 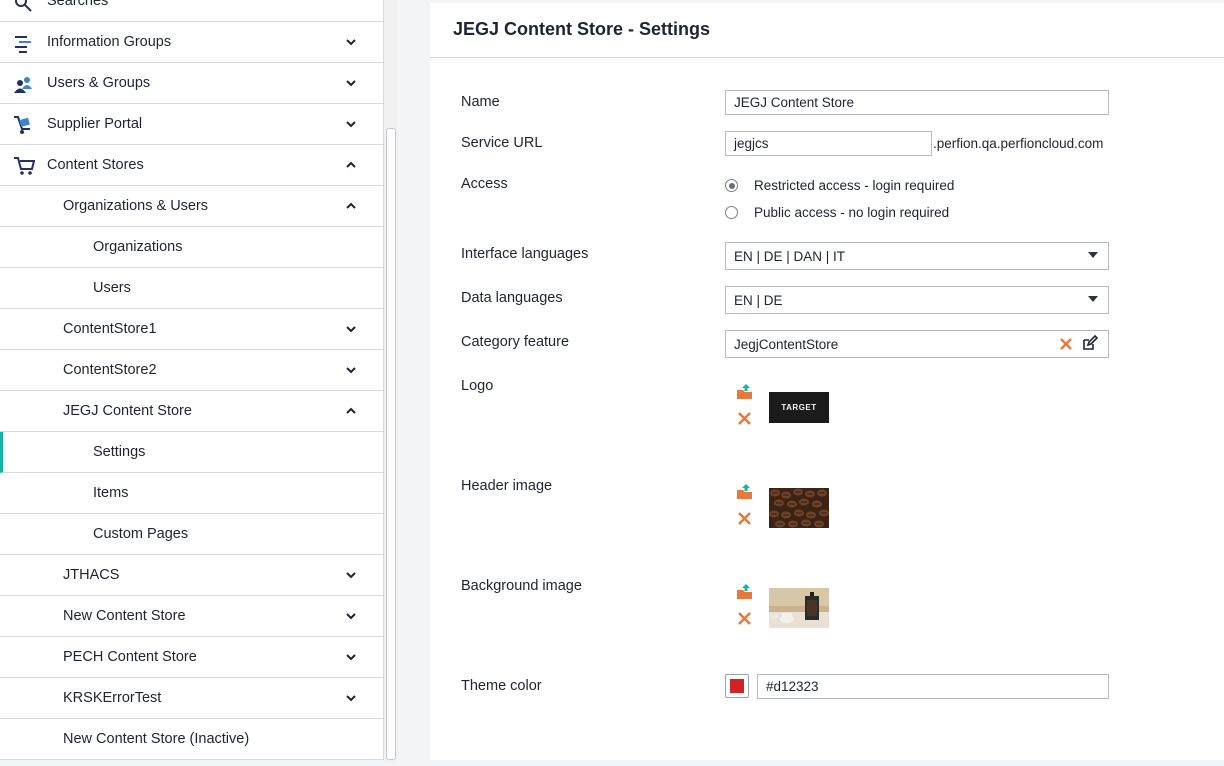 I want to click on header-image, so click(x=799, y=508).